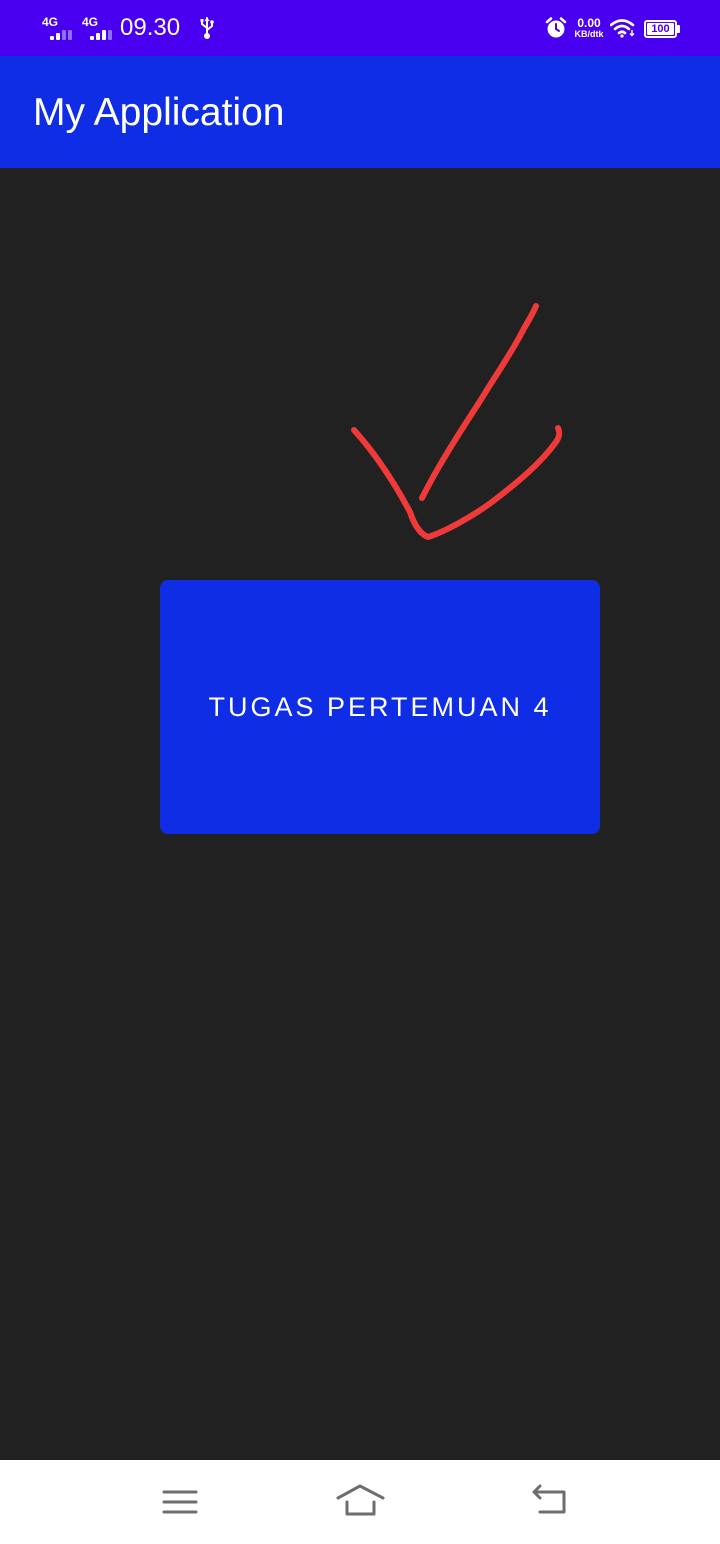 The width and height of the screenshot is (720, 1544). I want to click on wifi-icon, so click(622, 28).